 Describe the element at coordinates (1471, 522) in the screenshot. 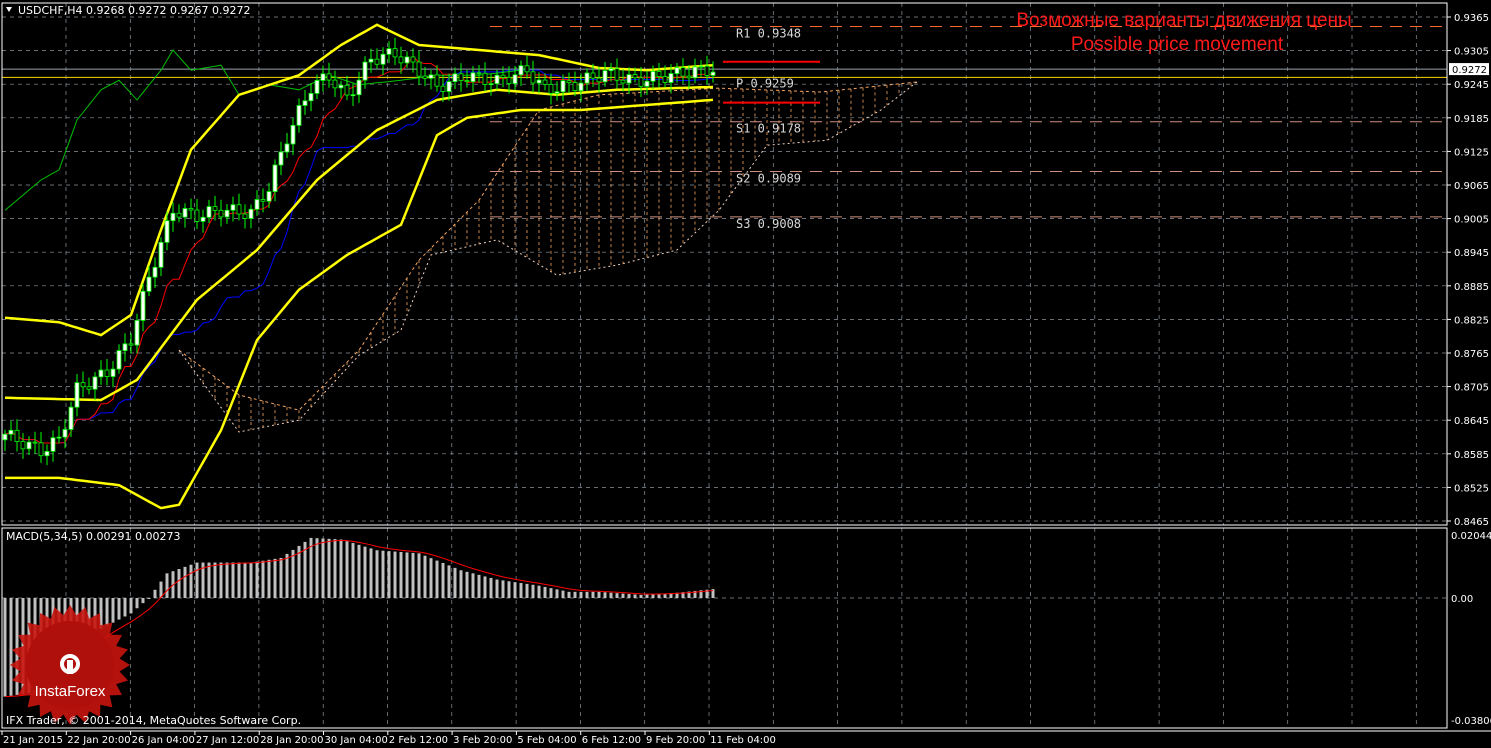

I see `y-tick-label: 0.8465` at that location.